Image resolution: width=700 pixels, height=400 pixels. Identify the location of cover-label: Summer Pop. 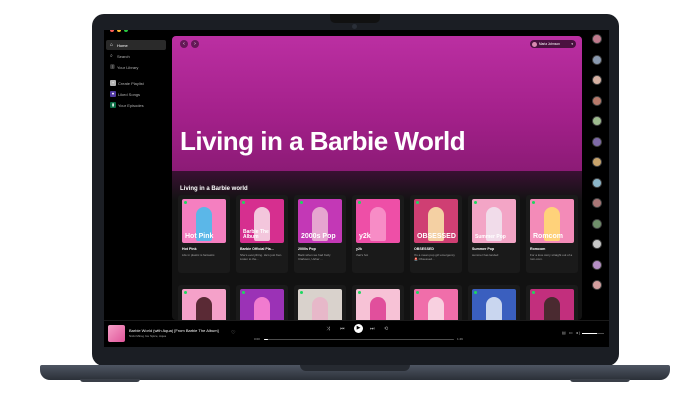
(490, 237).